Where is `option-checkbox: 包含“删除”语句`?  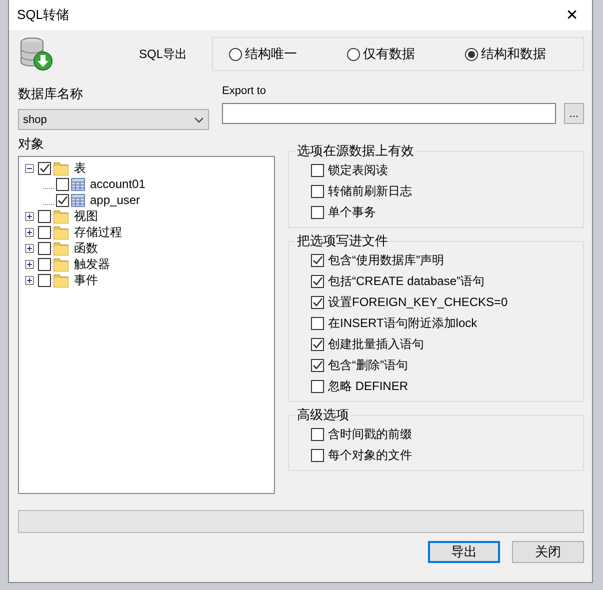 option-checkbox: 包含“删除”语句 is located at coordinates (447, 365).